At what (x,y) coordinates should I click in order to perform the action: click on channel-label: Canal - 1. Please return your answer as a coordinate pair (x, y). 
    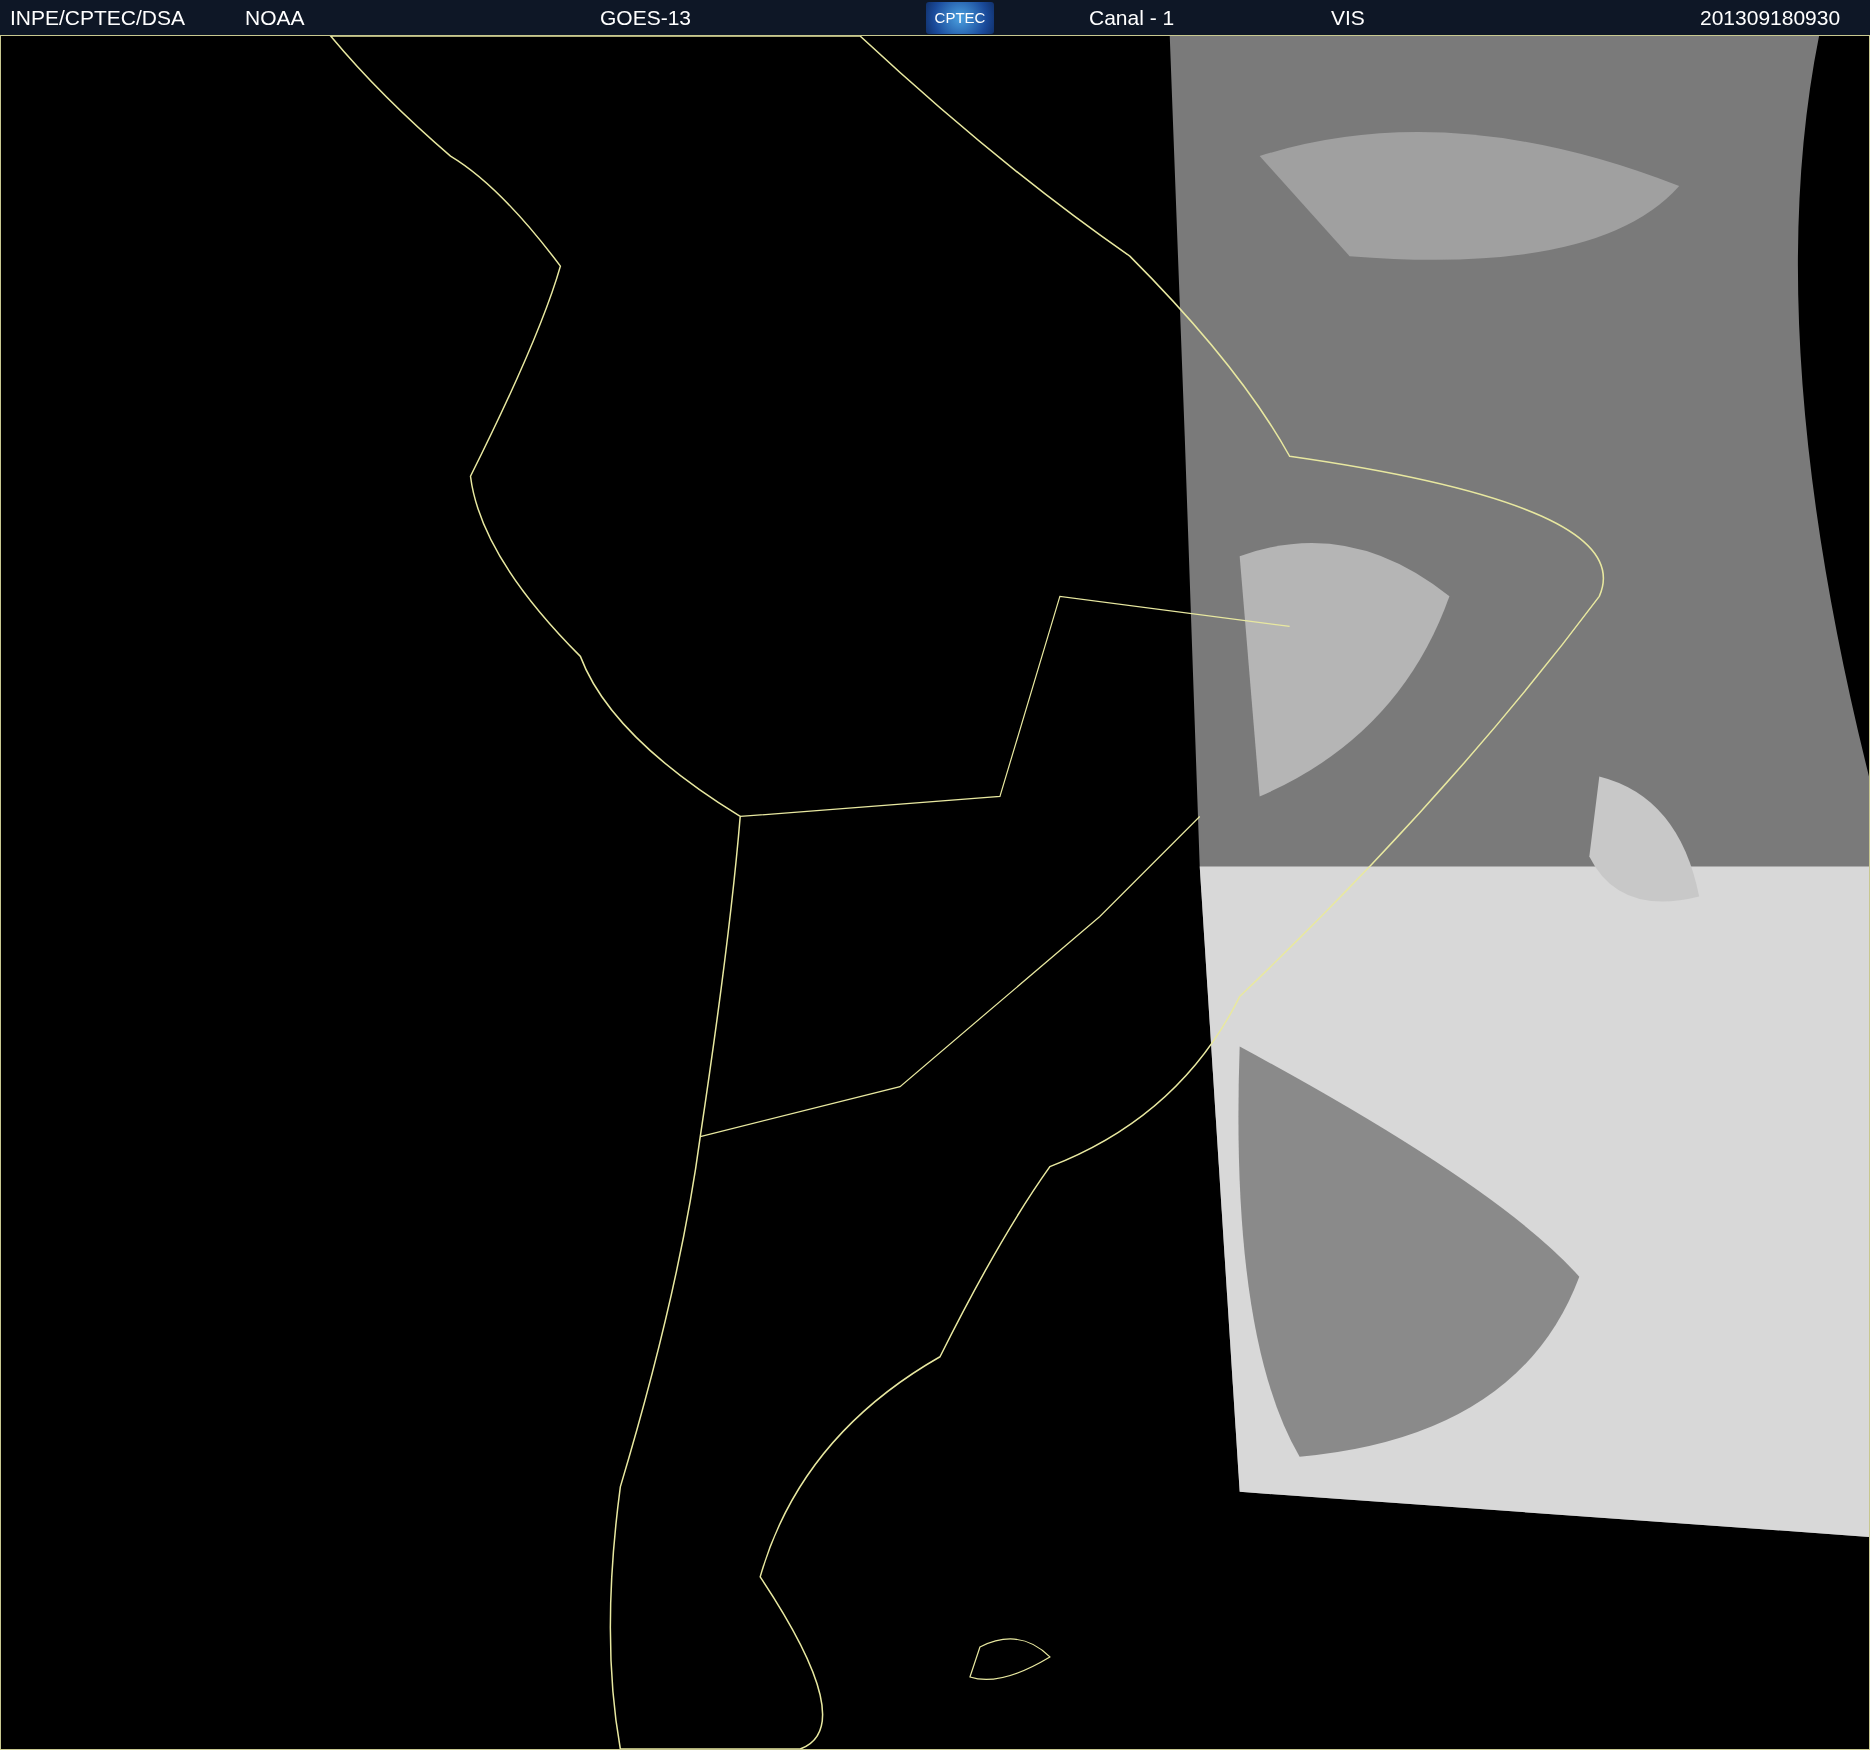
    Looking at the image, I should click on (1132, 17).